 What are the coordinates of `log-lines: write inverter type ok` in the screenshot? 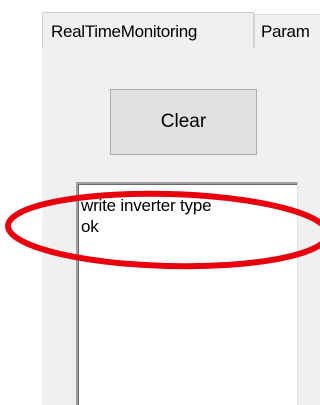 It's located at (146, 216).